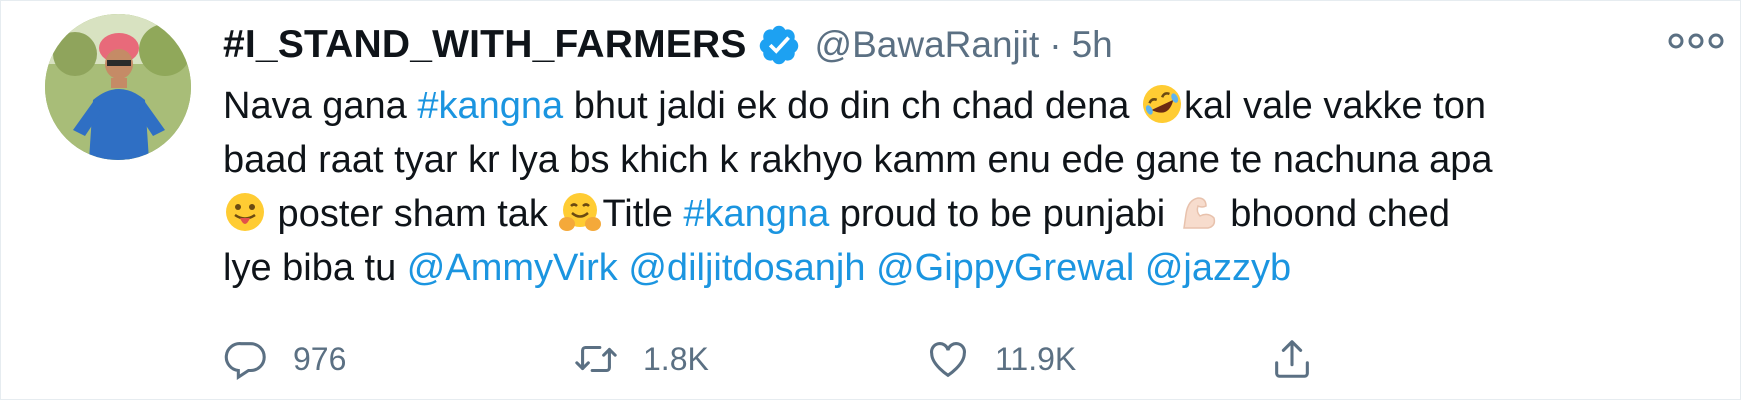 The image size is (1741, 400). I want to click on reply-count: 976, so click(320, 358).